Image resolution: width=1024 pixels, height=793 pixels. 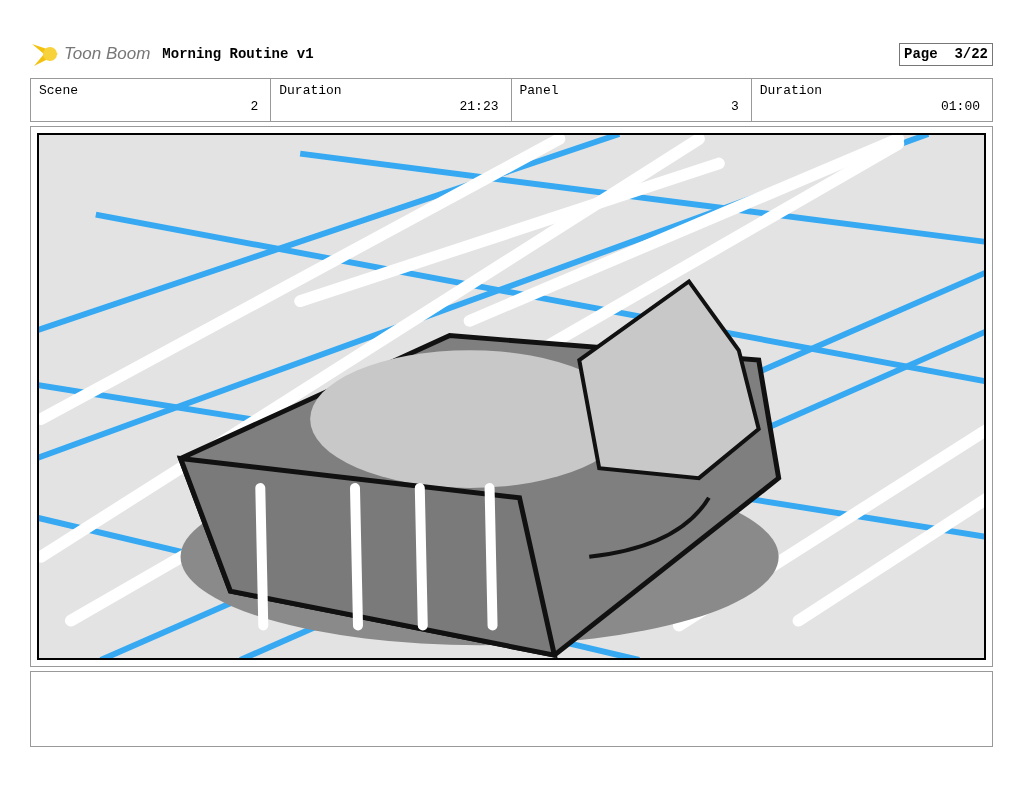 I want to click on storyboard-title: Morning Routine v1, so click(x=238, y=54).